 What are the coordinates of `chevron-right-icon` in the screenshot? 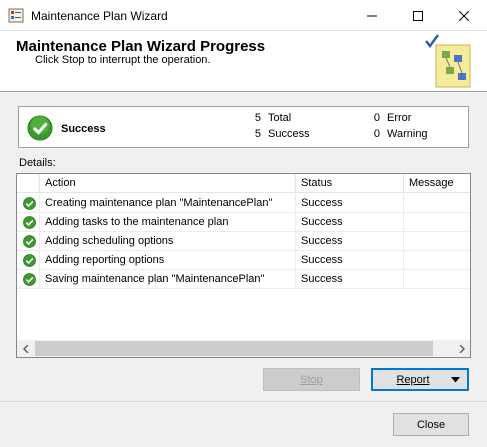 It's located at (461, 348).